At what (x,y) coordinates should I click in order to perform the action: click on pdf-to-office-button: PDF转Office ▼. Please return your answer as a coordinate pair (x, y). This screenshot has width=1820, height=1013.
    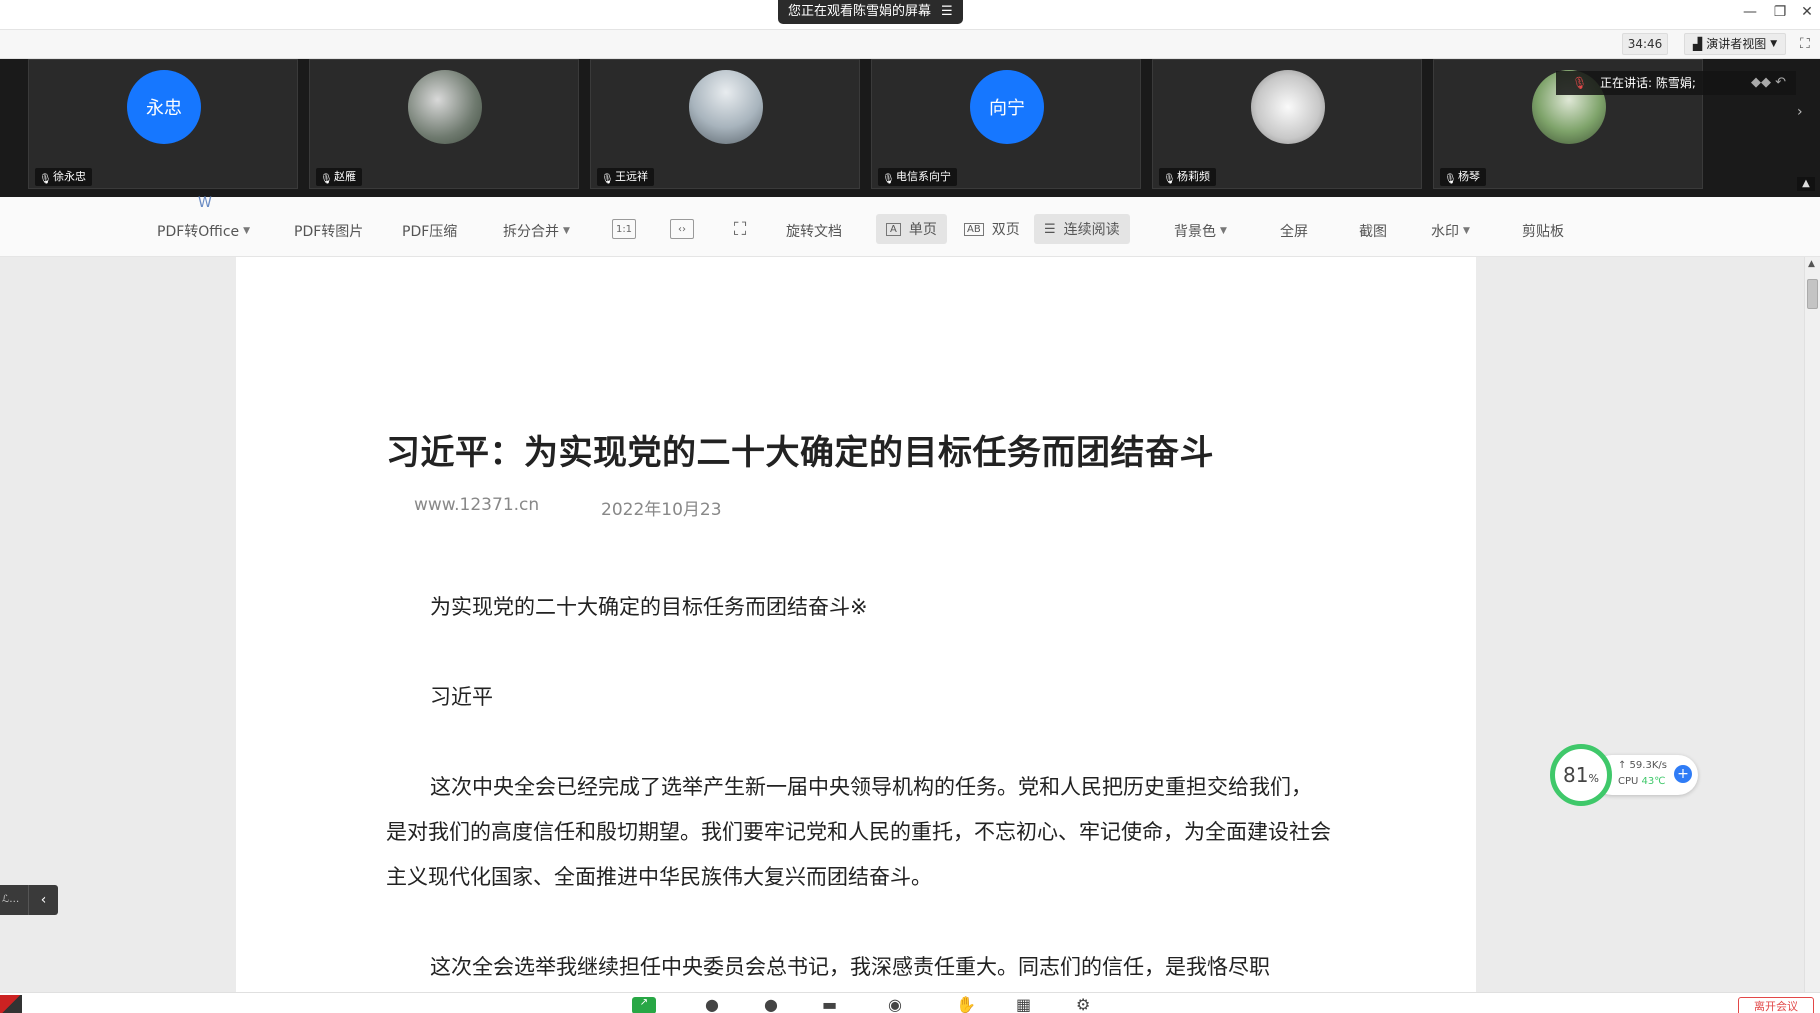
    Looking at the image, I should click on (203, 231).